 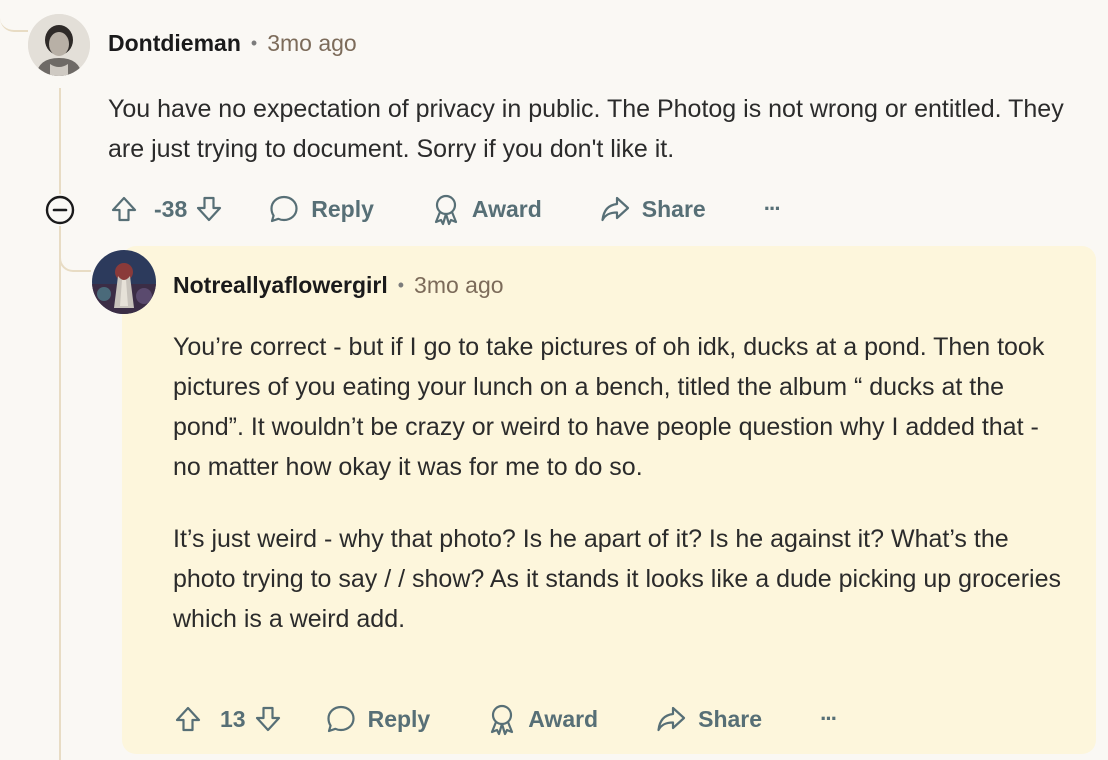 I want to click on collapse-icon, so click(x=60, y=210).